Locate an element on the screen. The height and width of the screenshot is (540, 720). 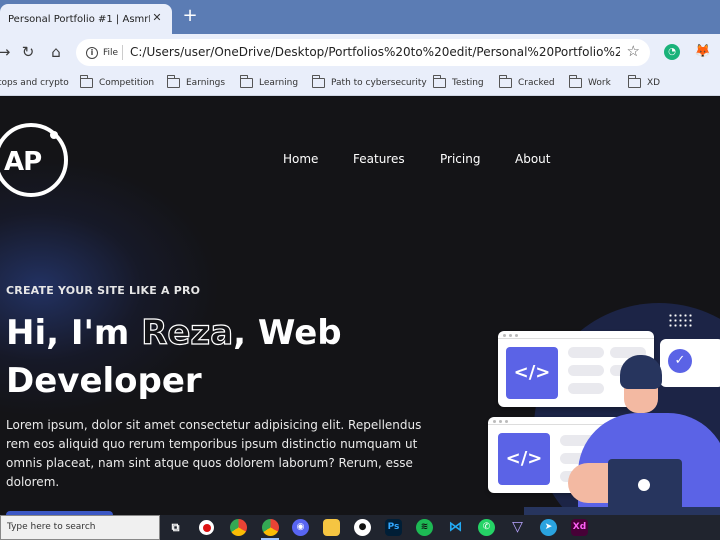
bookmark-item: Path to cybersecurity is located at coordinates (369, 82).